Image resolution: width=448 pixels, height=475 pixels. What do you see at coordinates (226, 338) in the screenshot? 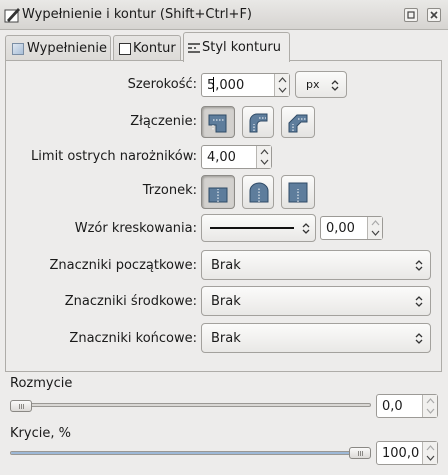
I see `end-markers-value: Brak` at bounding box center [226, 338].